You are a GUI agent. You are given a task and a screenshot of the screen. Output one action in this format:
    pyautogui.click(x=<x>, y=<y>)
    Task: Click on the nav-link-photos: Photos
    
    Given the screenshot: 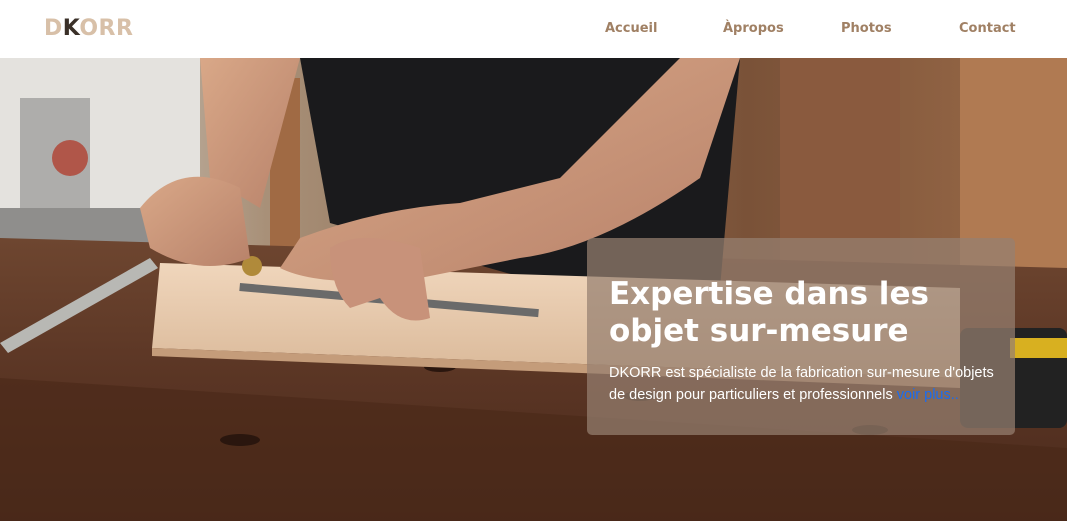 What is the action you would take?
    pyautogui.click(x=866, y=28)
    